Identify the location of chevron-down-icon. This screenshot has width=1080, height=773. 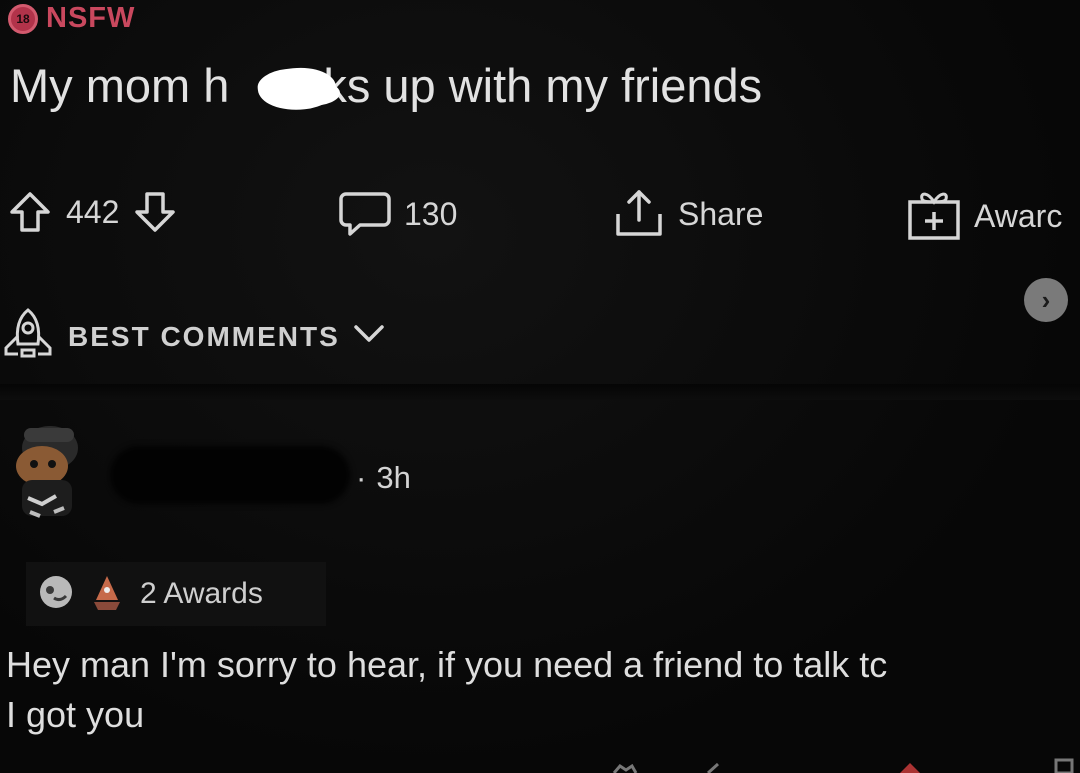
(369, 336).